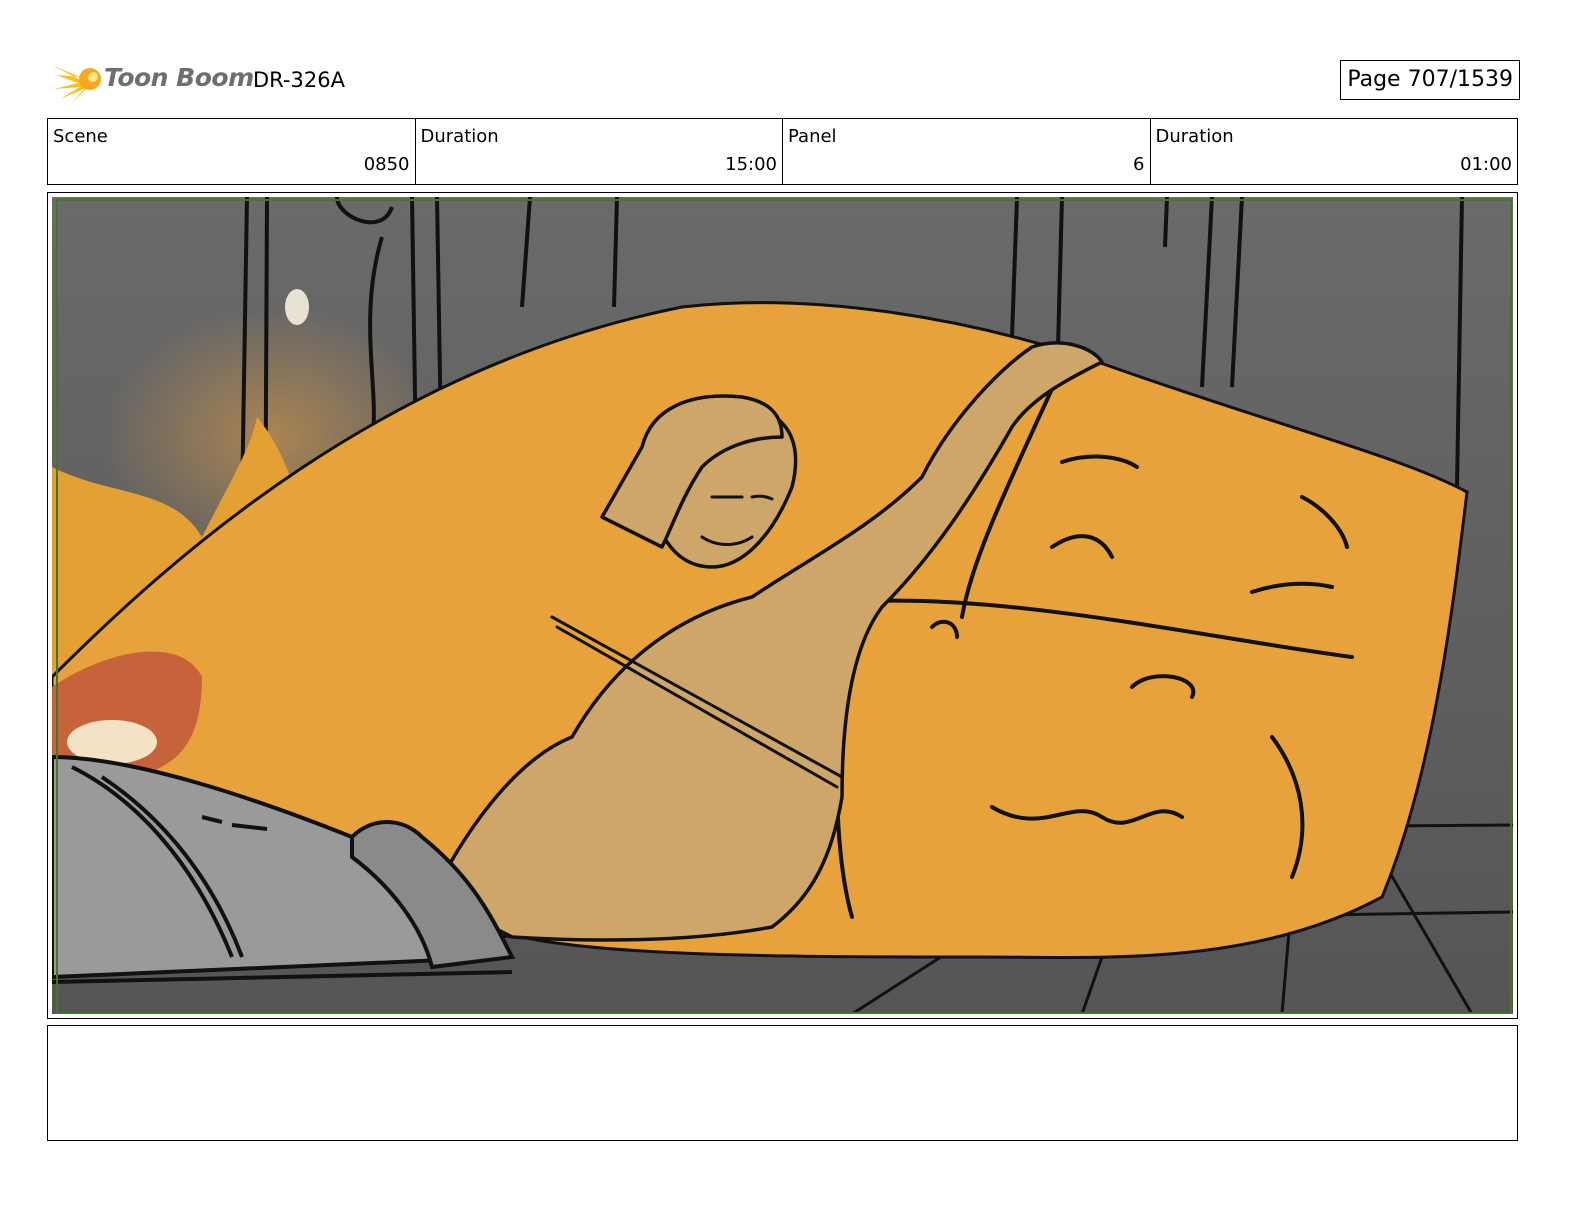 The image size is (1584, 1224). What do you see at coordinates (967, 151) in the screenshot?
I see `panel-cell: Panel 6` at bounding box center [967, 151].